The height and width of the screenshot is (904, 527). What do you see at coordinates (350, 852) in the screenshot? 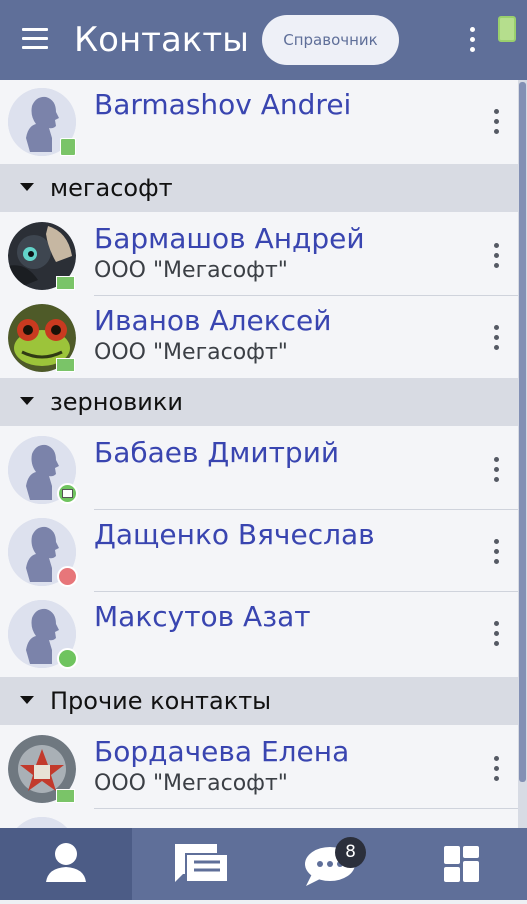
I see `unread-count-badge: 8` at bounding box center [350, 852].